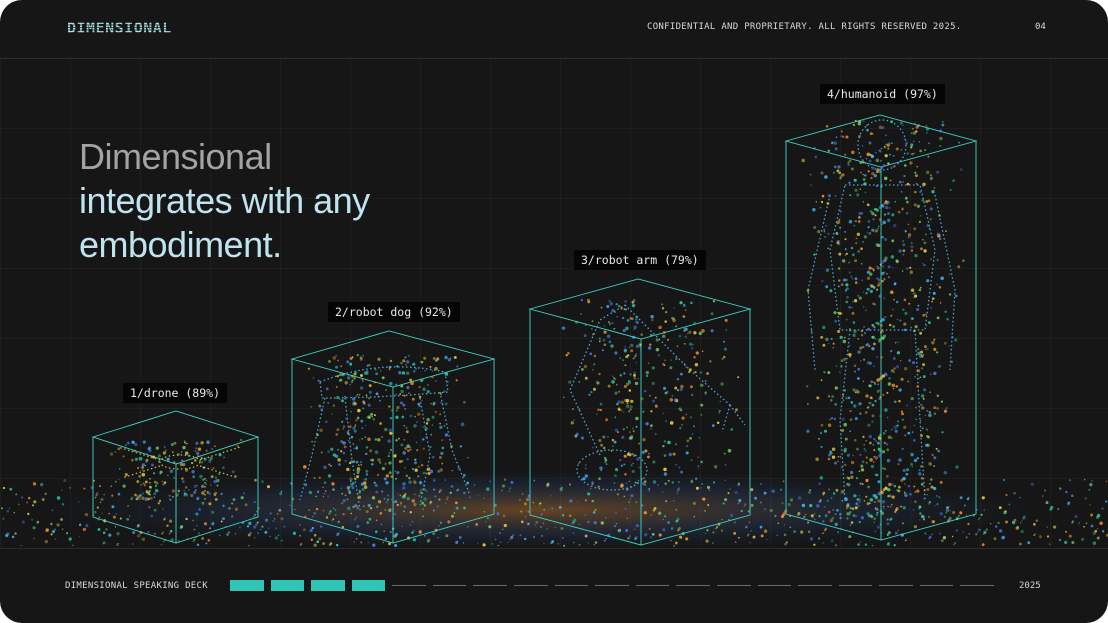 The height and width of the screenshot is (623, 1108). What do you see at coordinates (1030, 586) in the screenshot?
I see `footer-year: 2025` at bounding box center [1030, 586].